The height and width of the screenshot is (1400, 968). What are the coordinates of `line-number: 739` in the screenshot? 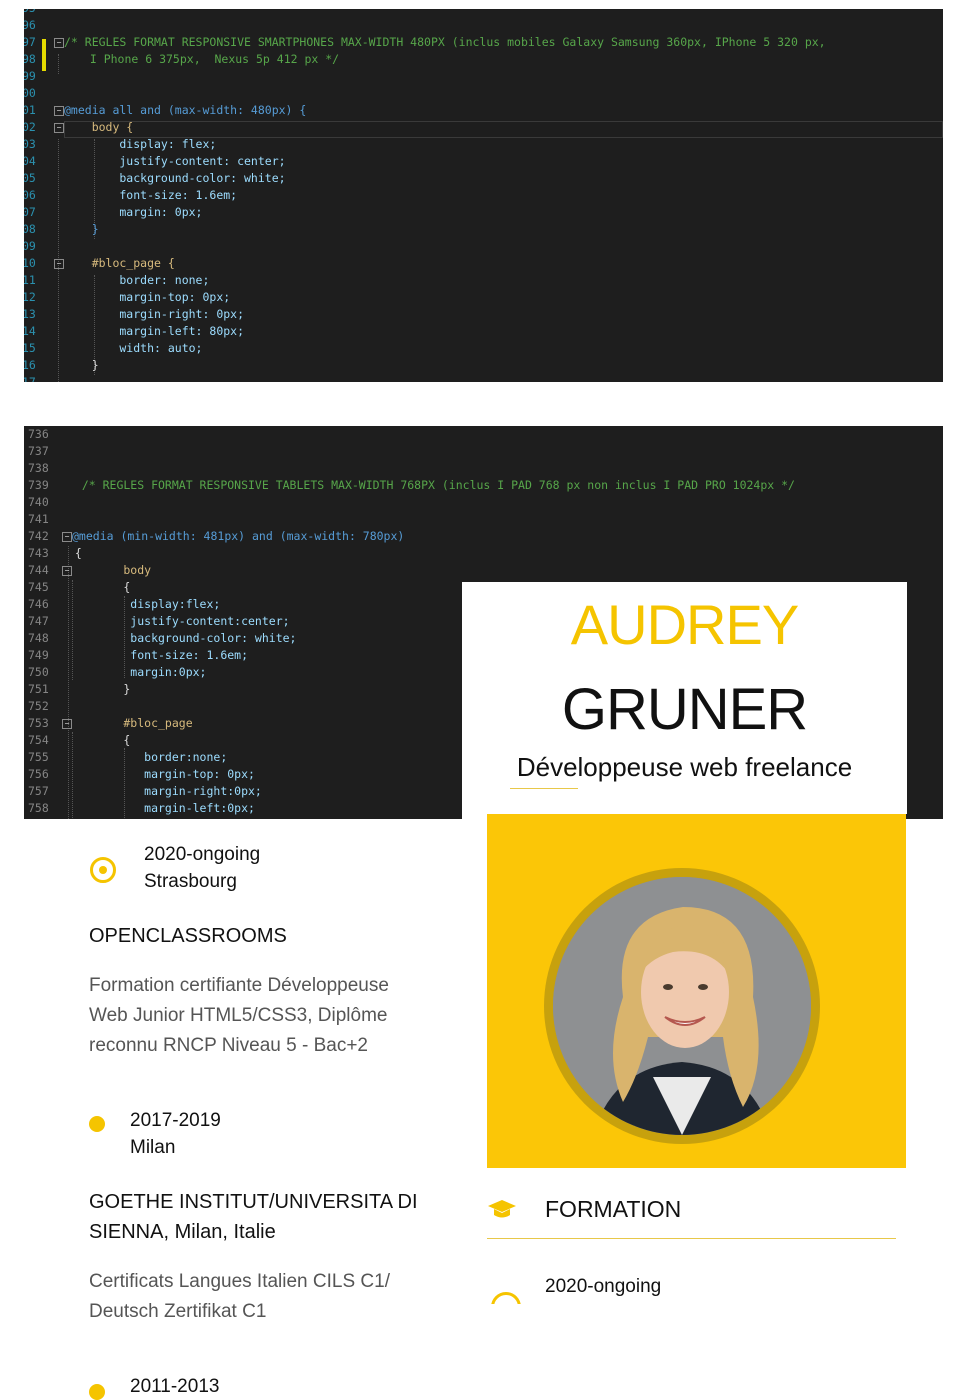 It's located at (38, 485).